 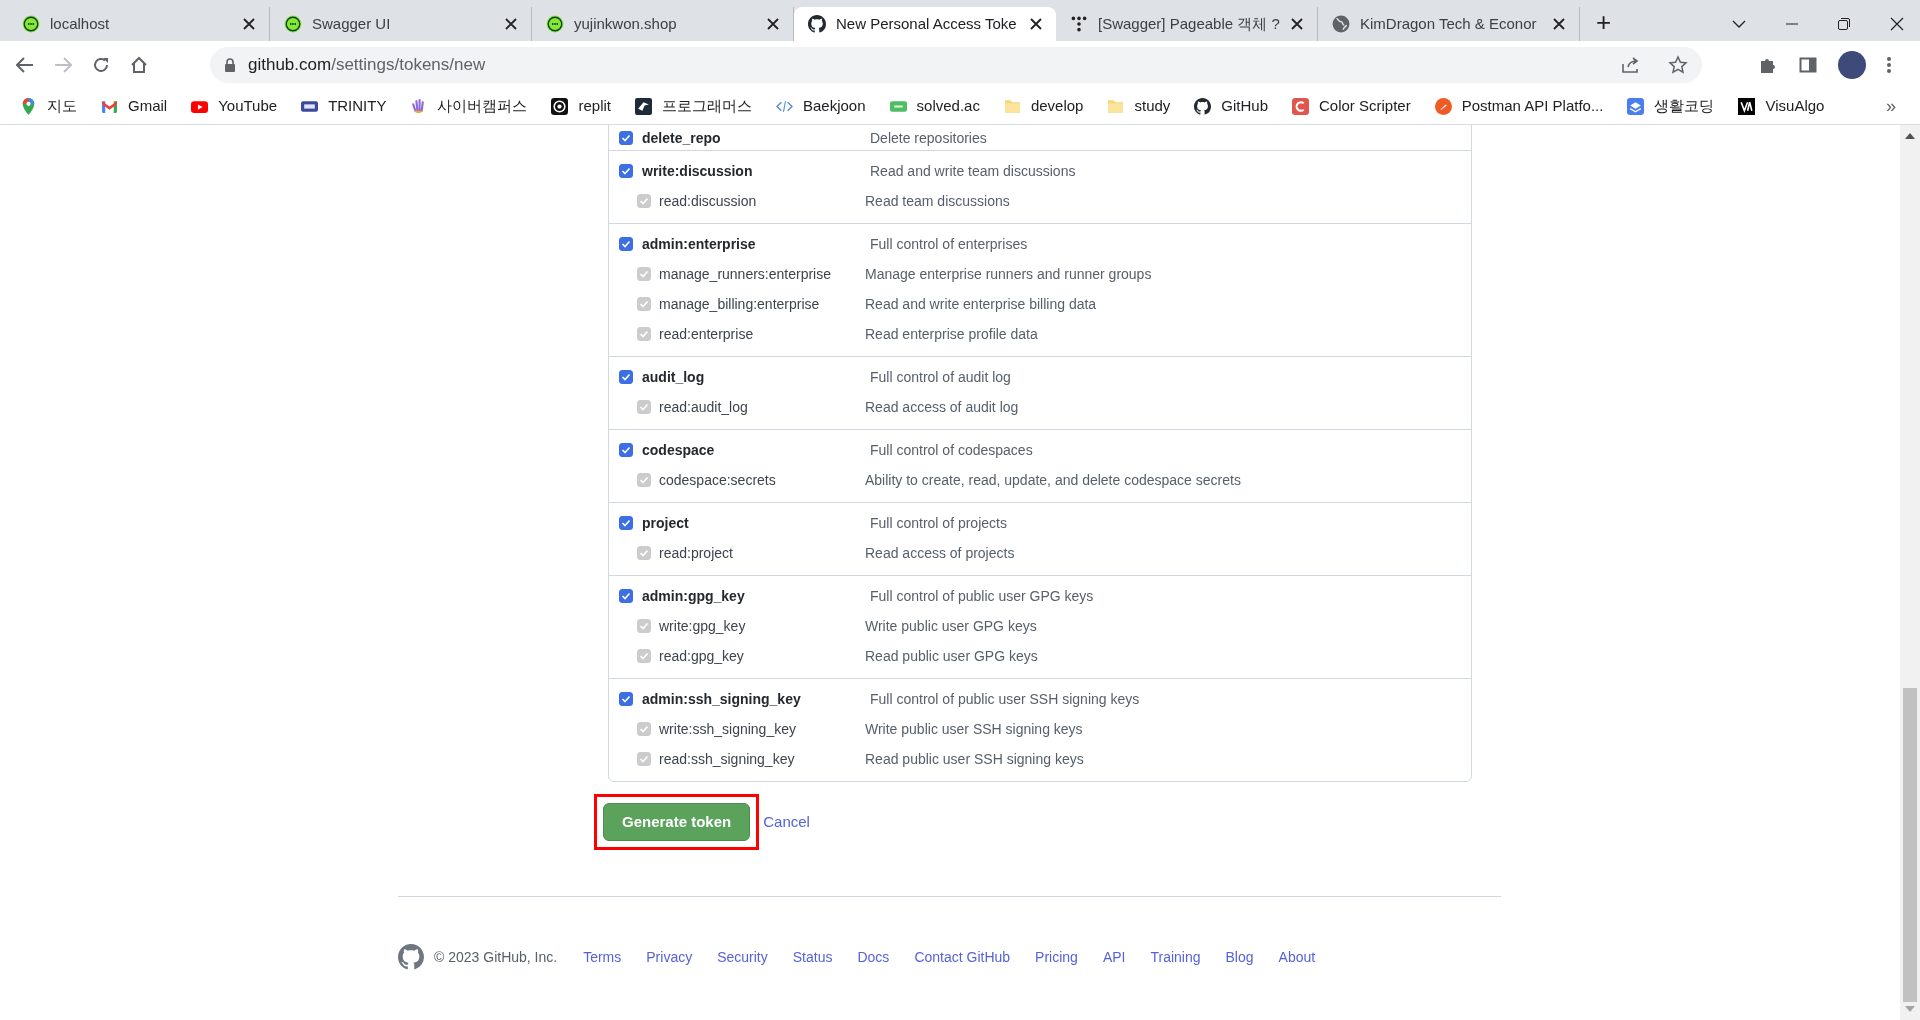 What do you see at coordinates (602, 957) in the screenshot?
I see `footer-link: Terms` at bounding box center [602, 957].